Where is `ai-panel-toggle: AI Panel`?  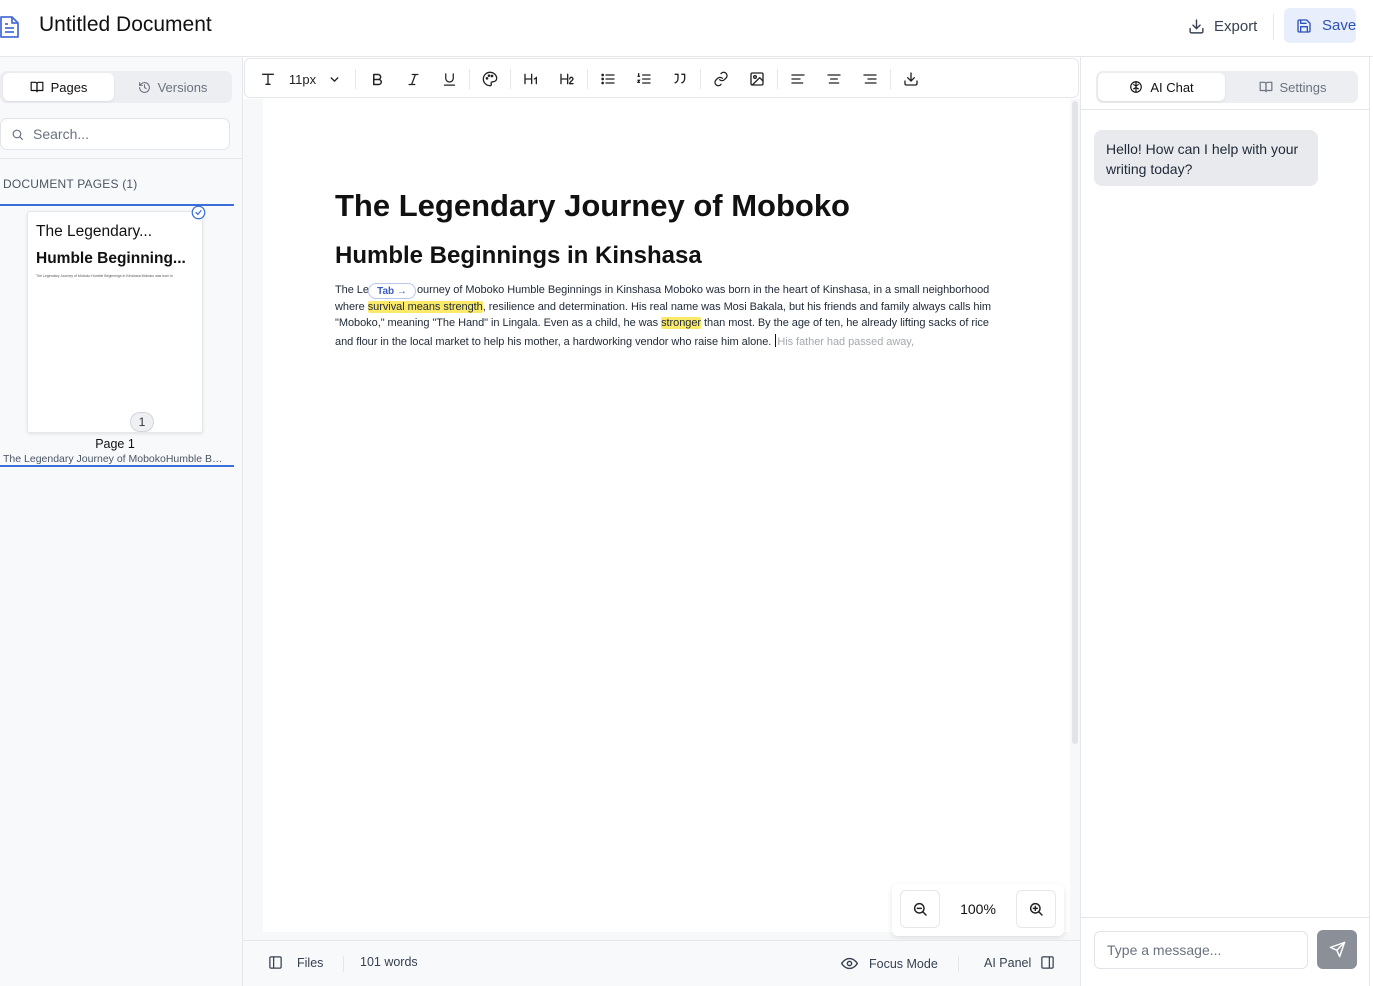 ai-panel-toggle: AI Panel is located at coordinates (1019, 962).